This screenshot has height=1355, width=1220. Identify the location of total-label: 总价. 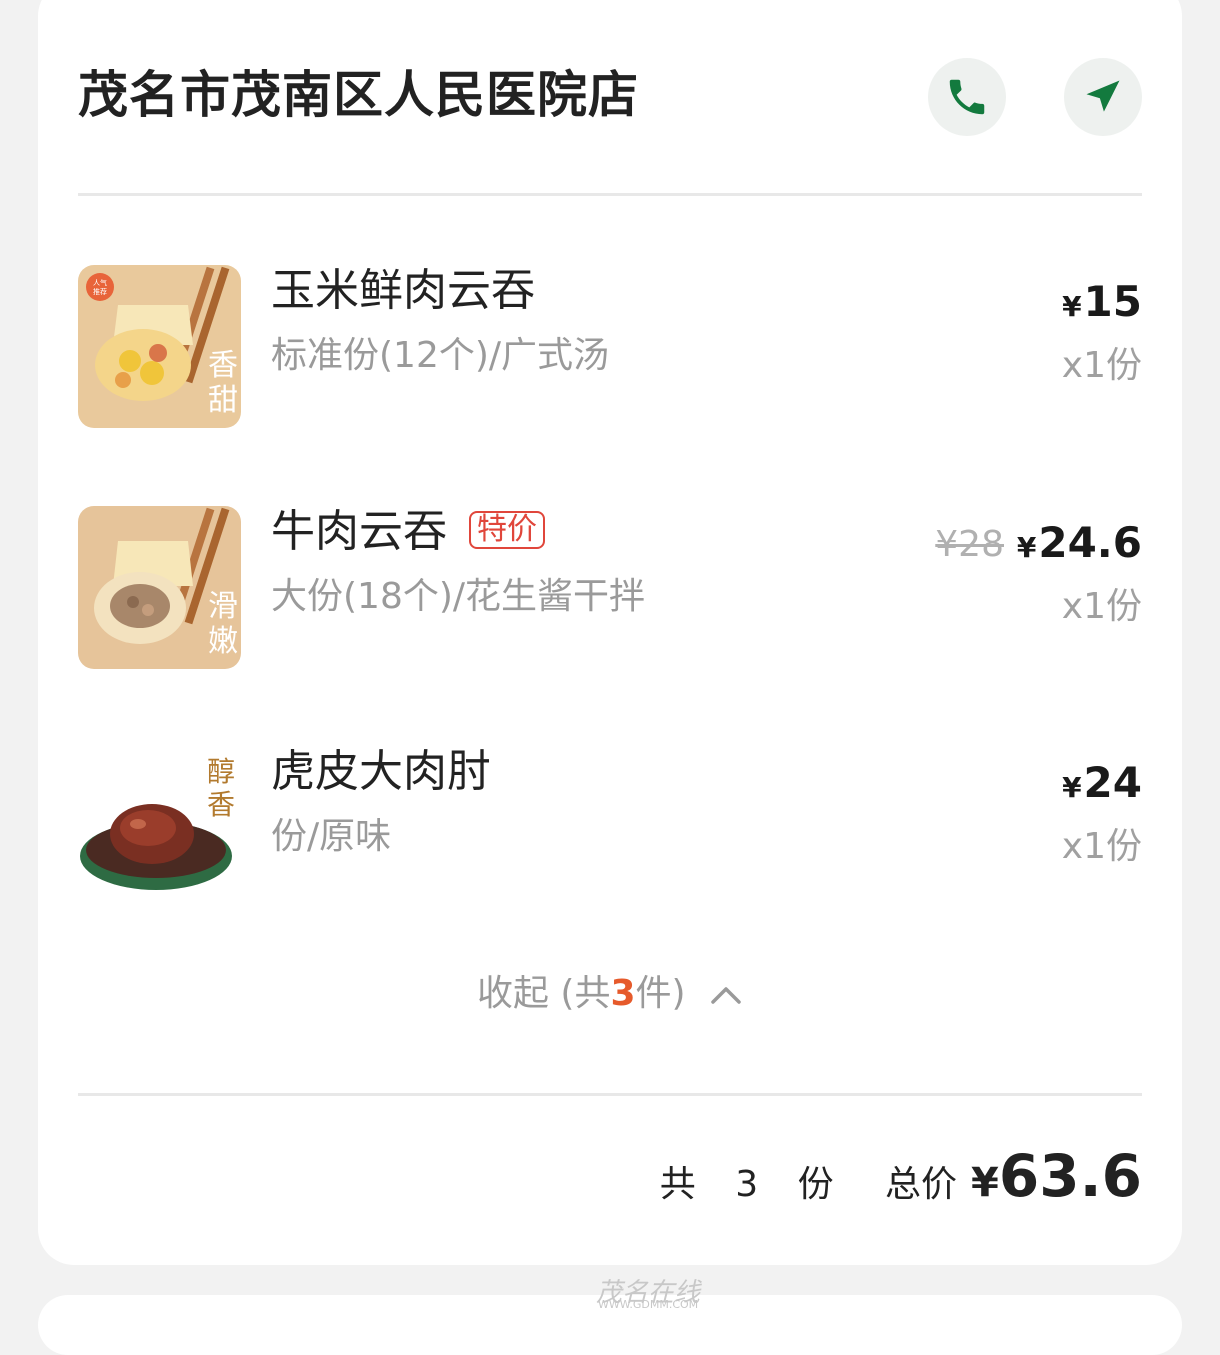
(921, 1184).